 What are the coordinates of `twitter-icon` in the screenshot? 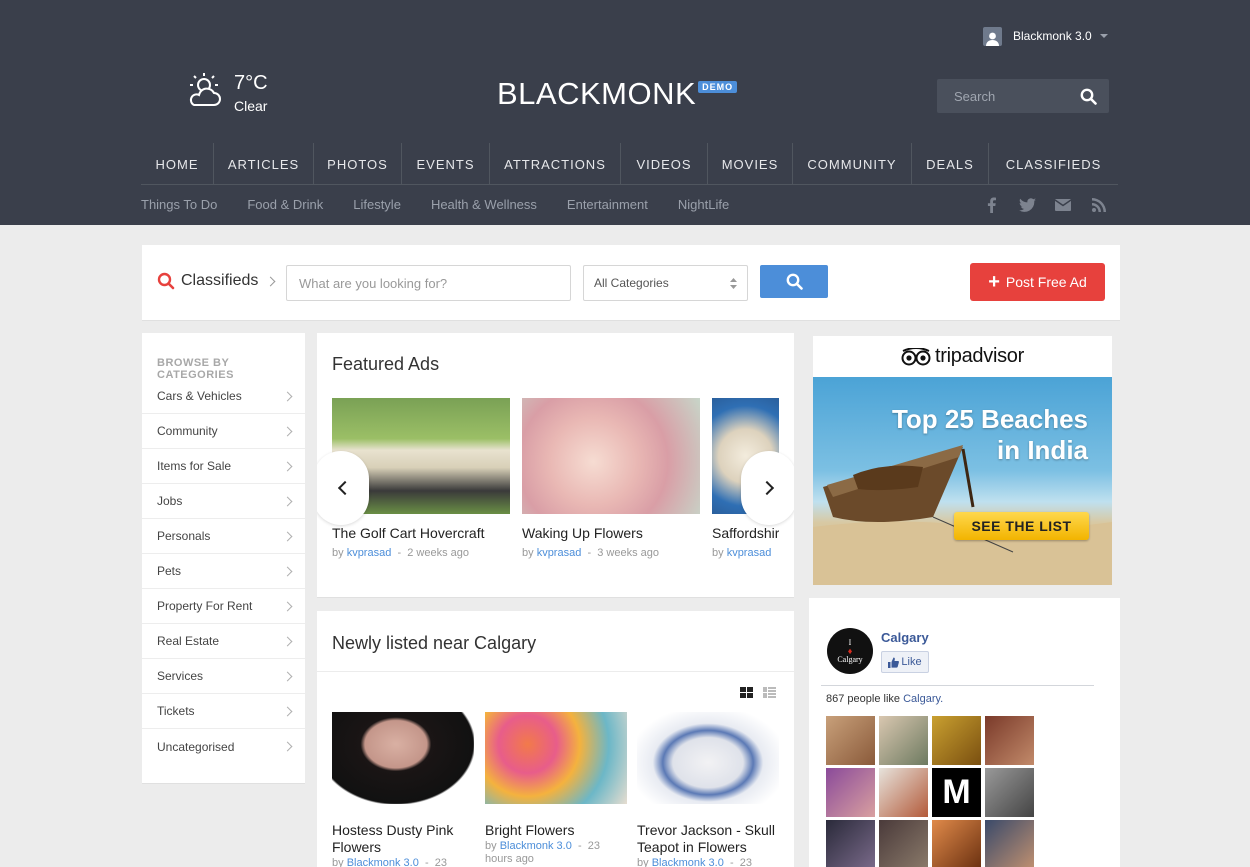 It's located at (1027, 205).